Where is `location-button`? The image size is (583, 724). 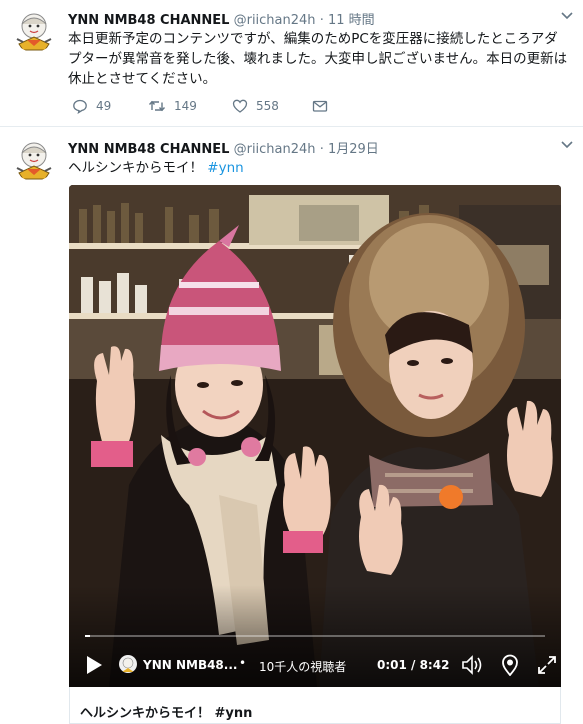 location-button is located at coordinates (510, 666).